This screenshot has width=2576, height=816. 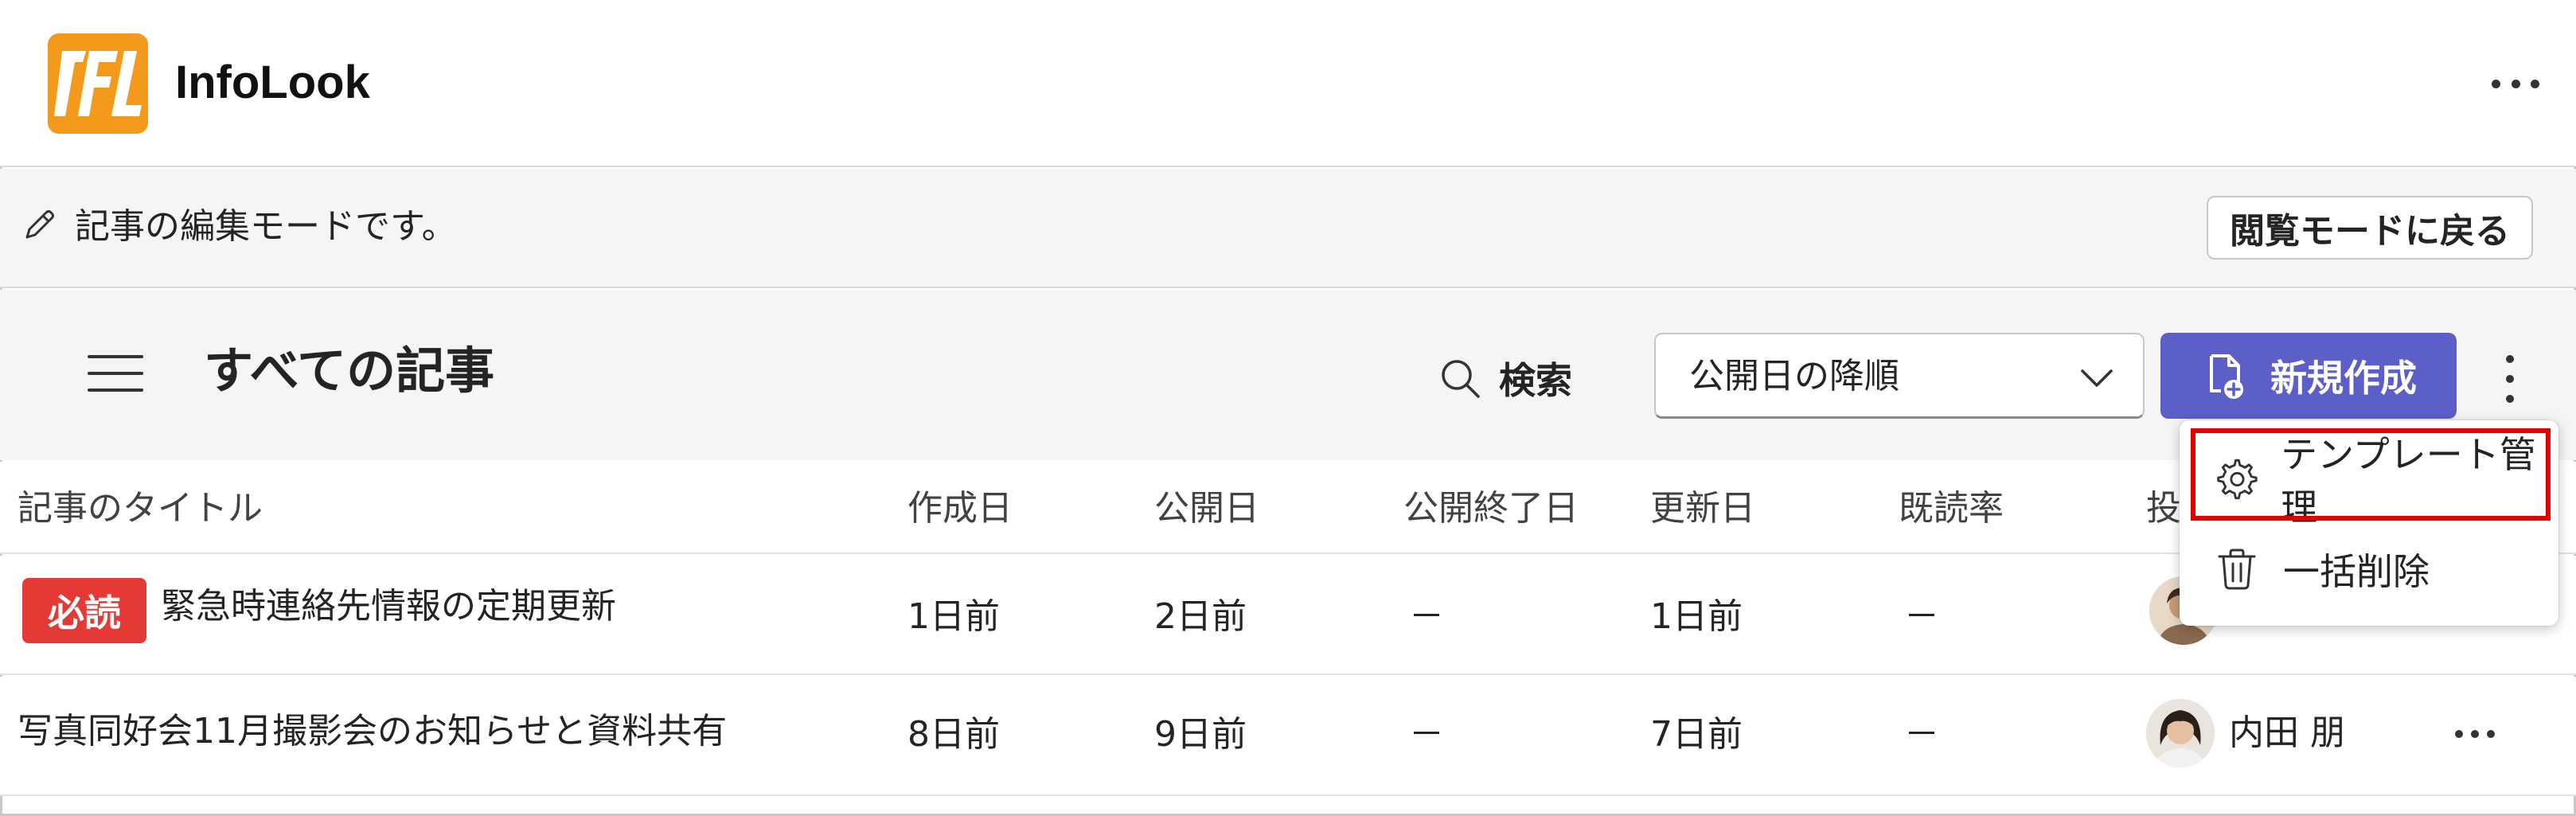 What do you see at coordinates (2237, 479) in the screenshot?
I see `gear-icon` at bounding box center [2237, 479].